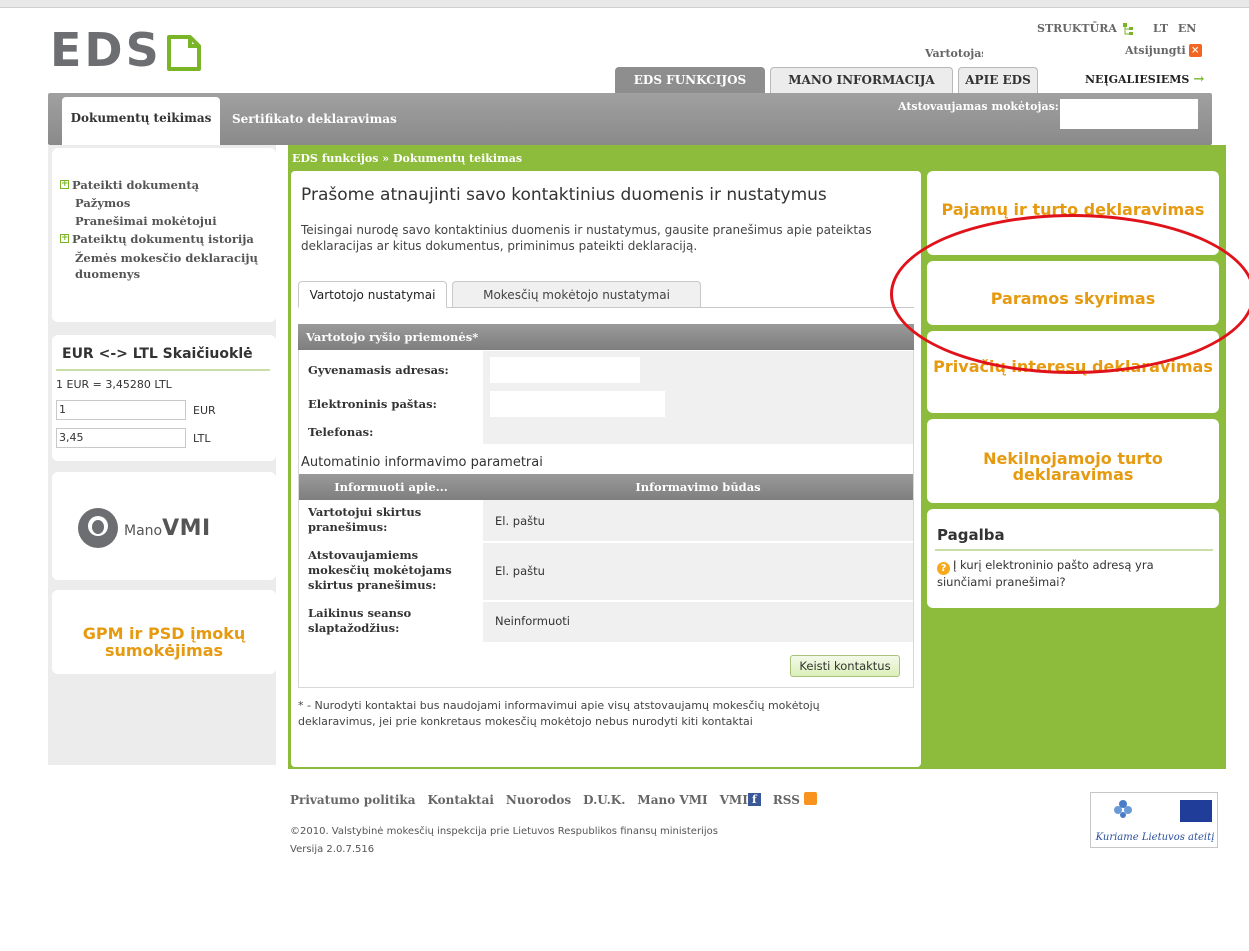 The height and width of the screenshot is (951, 1249). What do you see at coordinates (372, 404) in the screenshot?
I see `field-label: Elektroninis paštas:` at bounding box center [372, 404].